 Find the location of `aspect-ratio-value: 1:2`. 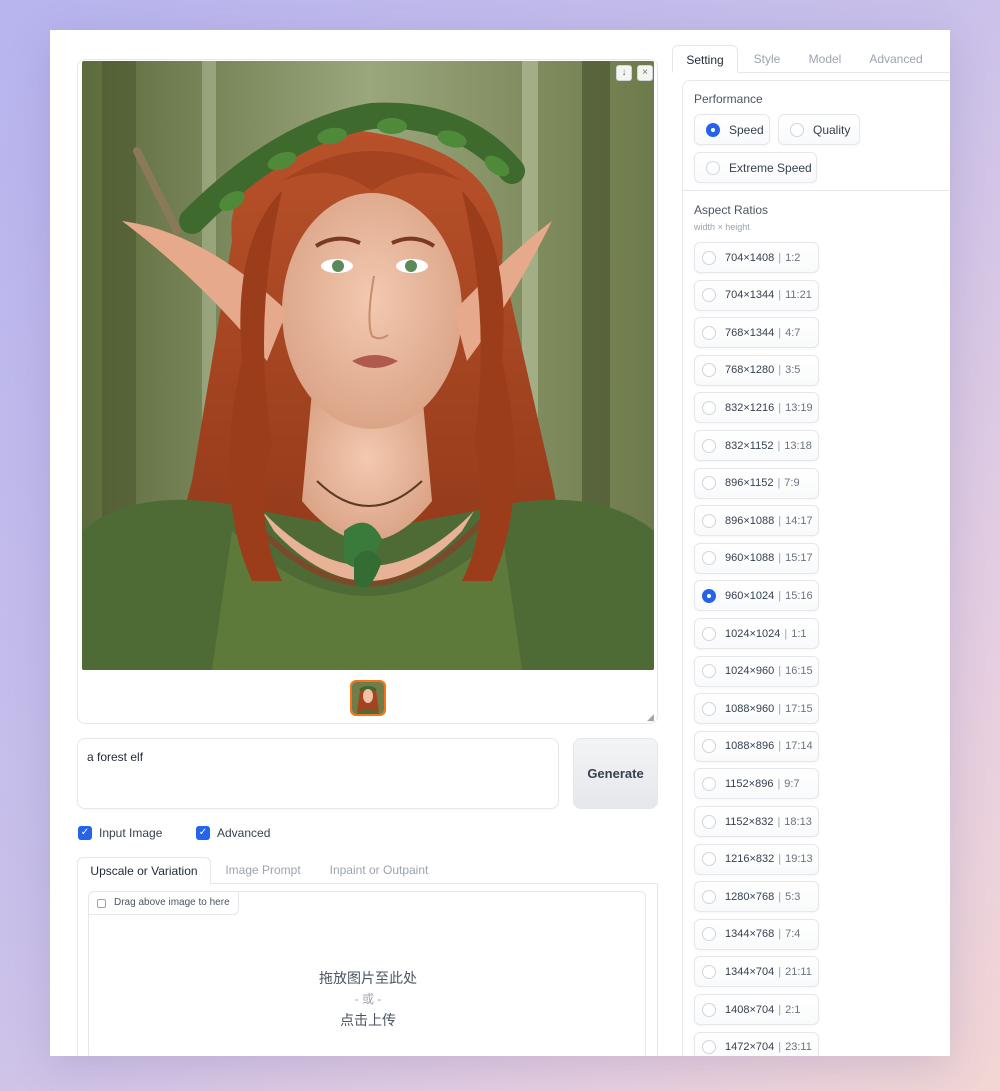

aspect-ratio-value: 1:2 is located at coordinates (793, 257).